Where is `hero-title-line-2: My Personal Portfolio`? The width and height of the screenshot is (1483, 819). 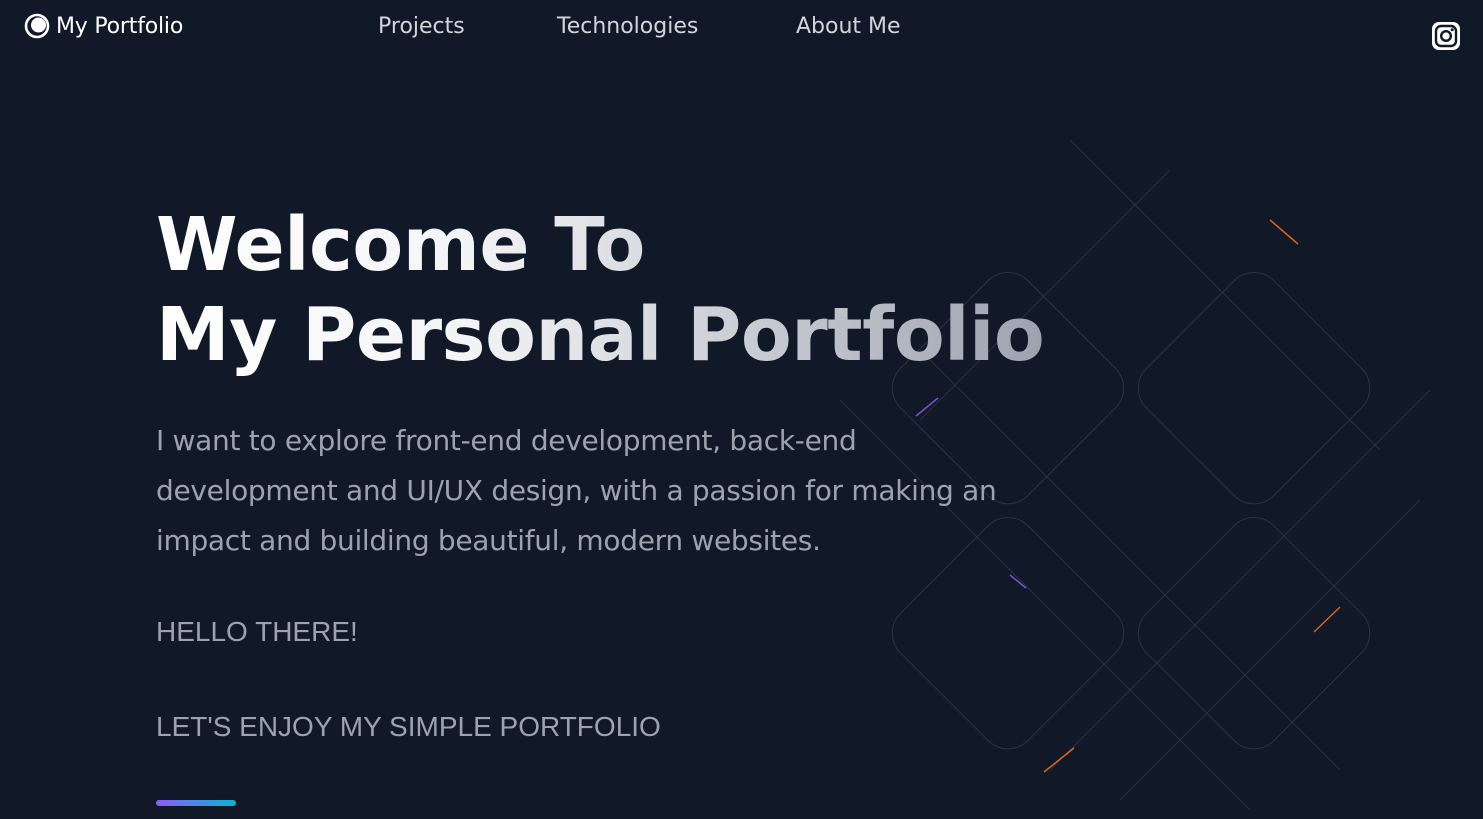 hero-title-line-2: My Personal Portfolio is located at coordinates (600, 335).